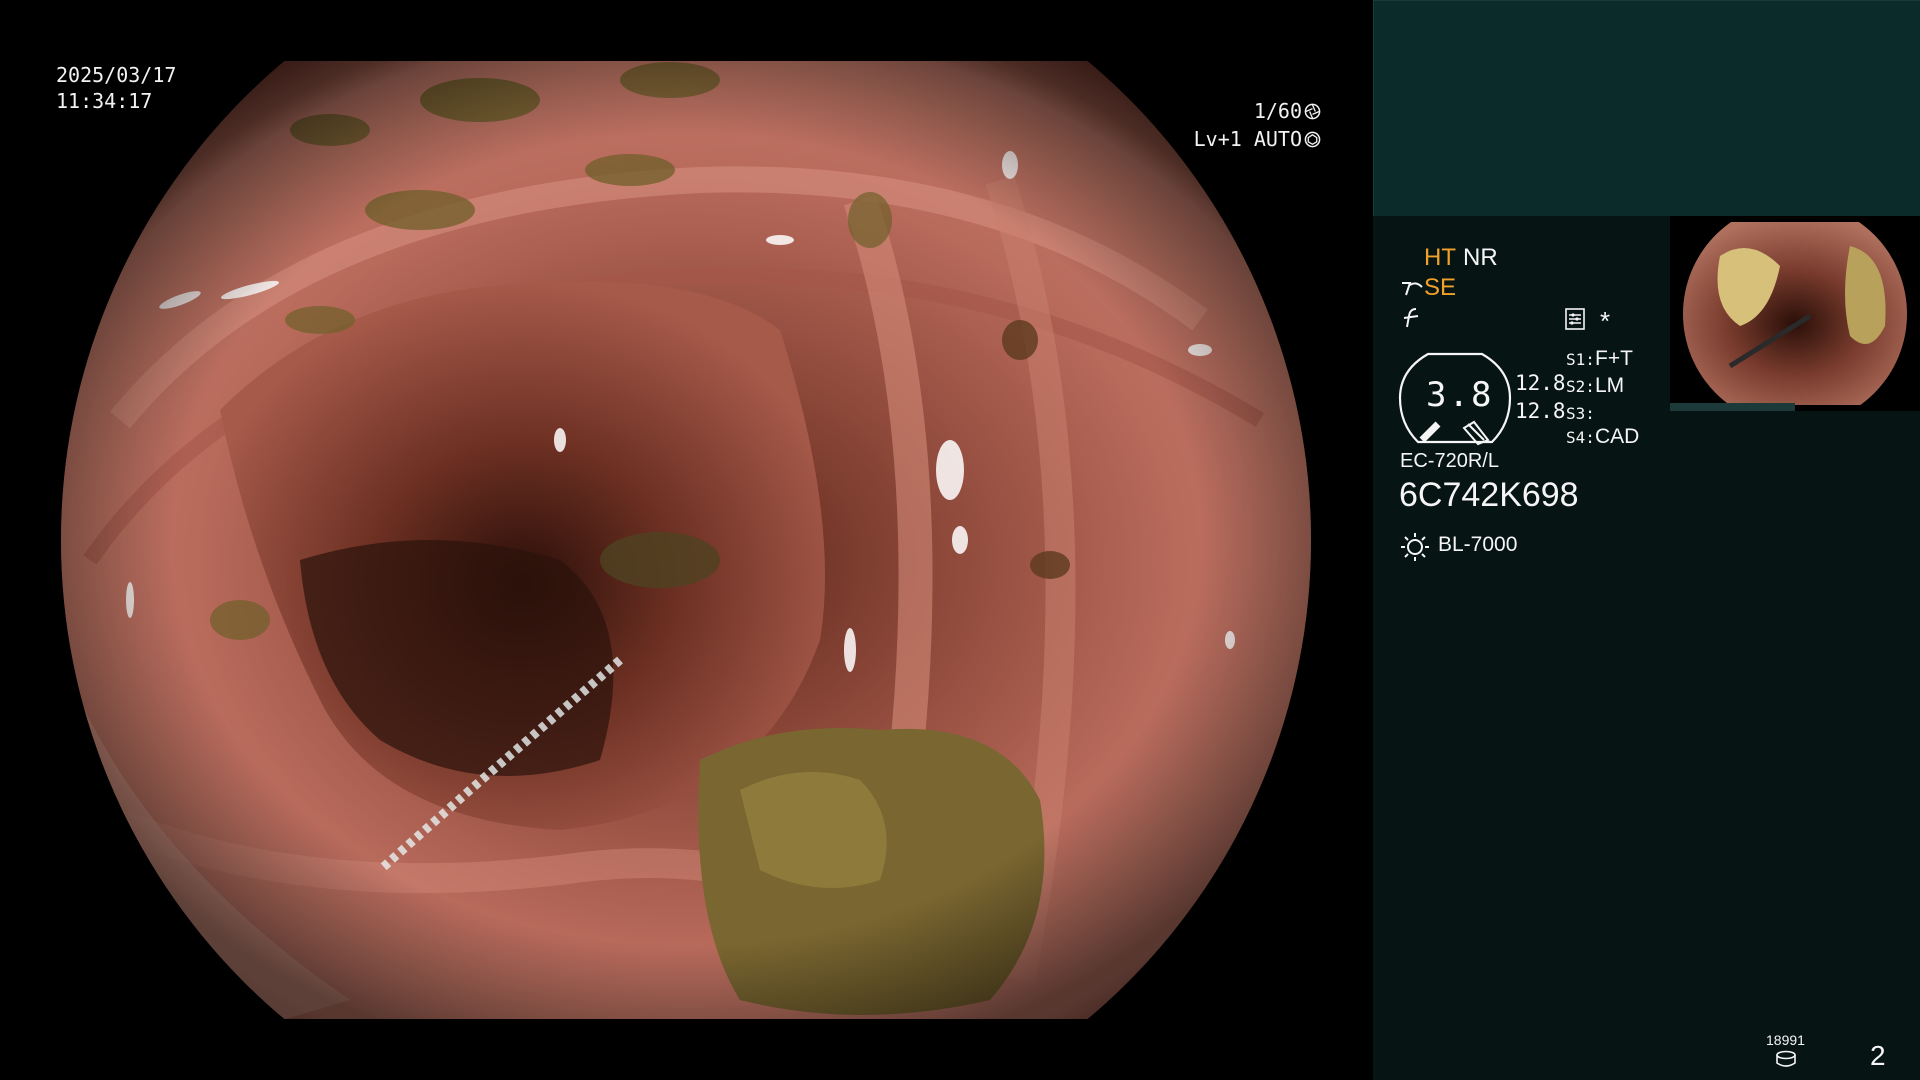 This screenshot has height=1080, width=1920. What do you see at coordinates (1540, 411) in the screenshot?
I see `zoom-value-b: 12.8` at bounding box center [1540, 411].